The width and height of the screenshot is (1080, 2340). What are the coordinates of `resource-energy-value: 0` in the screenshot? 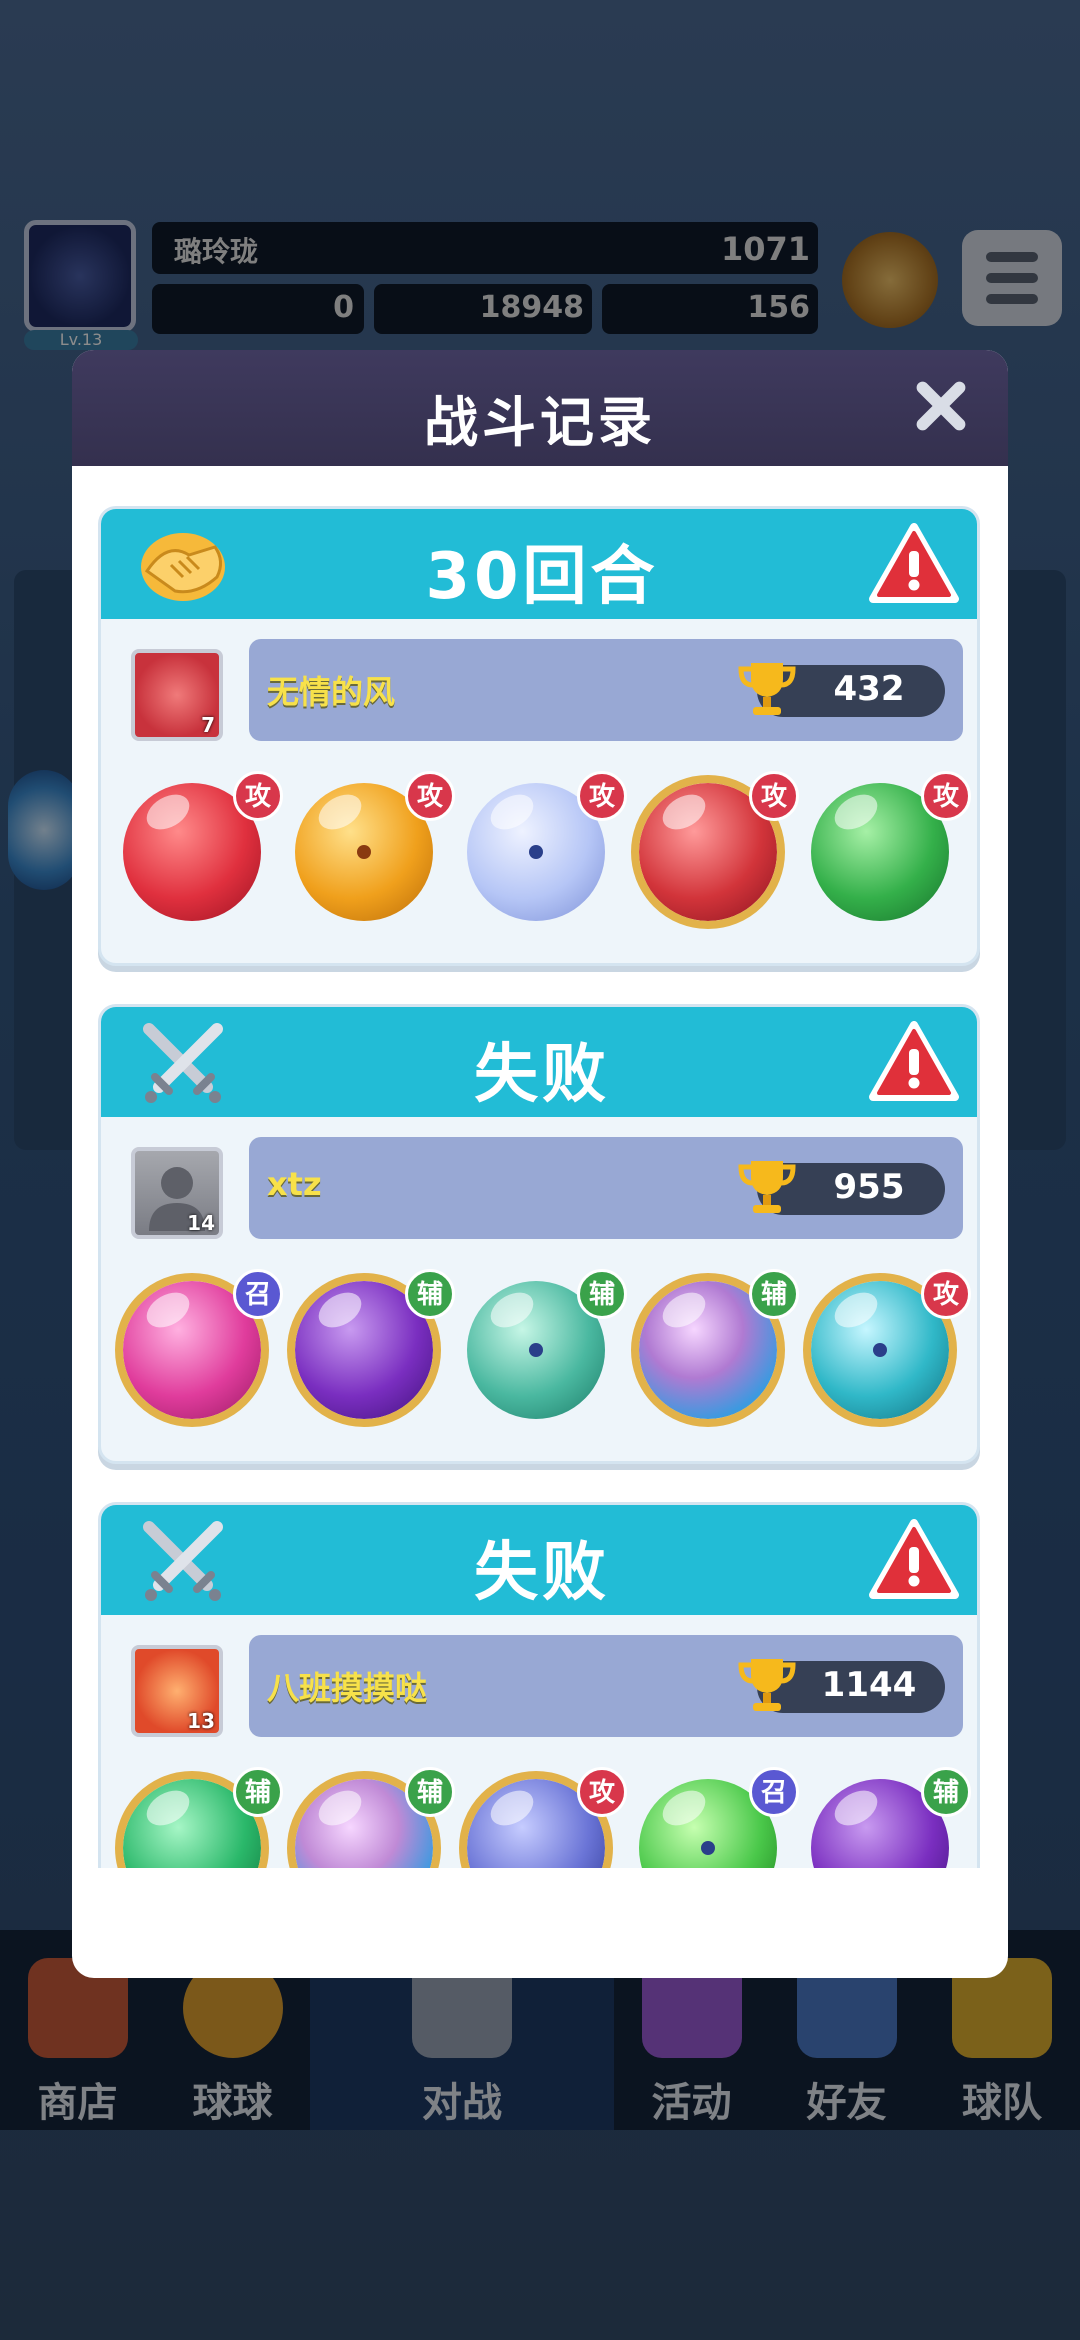 It's located at (343, 307).